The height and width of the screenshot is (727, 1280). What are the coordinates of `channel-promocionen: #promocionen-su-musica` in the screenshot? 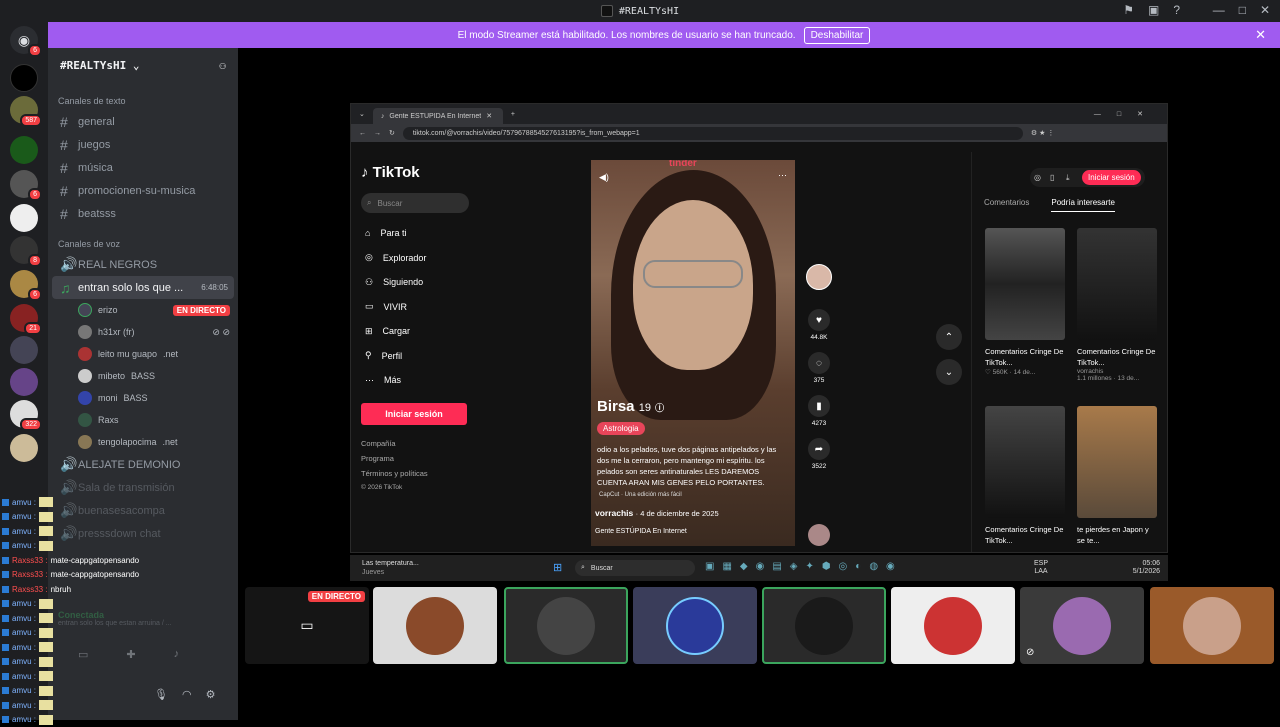 It's located at (143, 190).